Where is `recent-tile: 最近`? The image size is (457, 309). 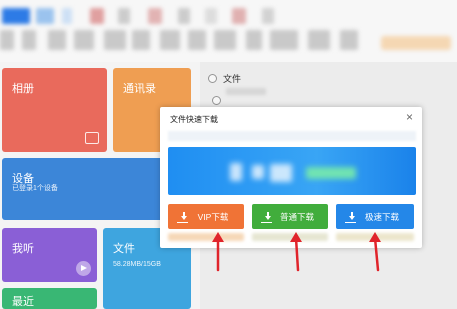
recent-tile: 最近 is located at coordinates (49, 298).